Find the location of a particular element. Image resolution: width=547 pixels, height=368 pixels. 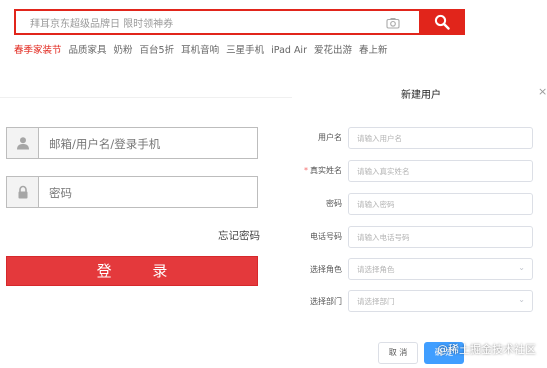

role-select: 请选择角色 ⌄ is located at coordinates (440, 269).